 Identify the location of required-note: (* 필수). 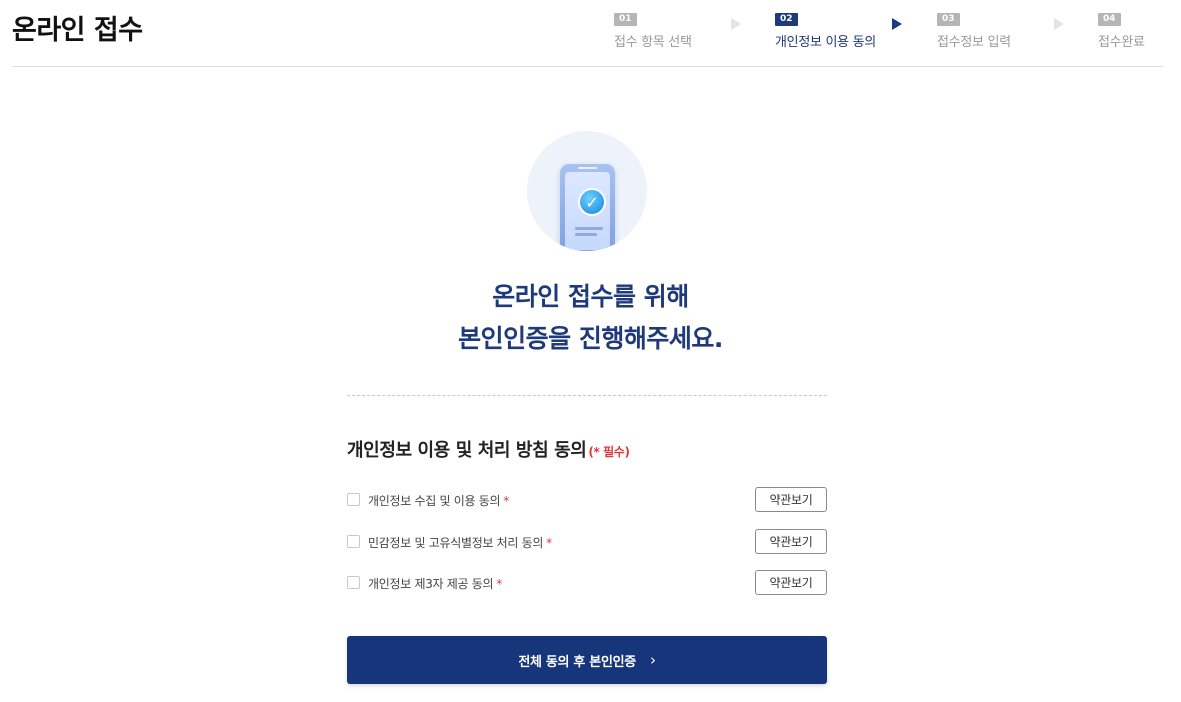
(609, 452).